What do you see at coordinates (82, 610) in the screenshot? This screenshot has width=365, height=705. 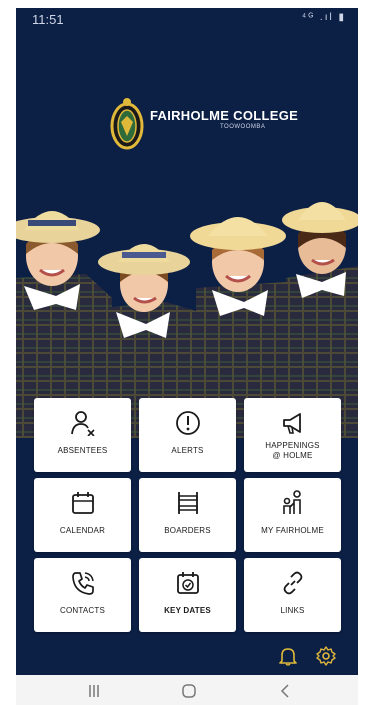 I see `contacts-label: CONTACTS` at bounding box center [82, 610].